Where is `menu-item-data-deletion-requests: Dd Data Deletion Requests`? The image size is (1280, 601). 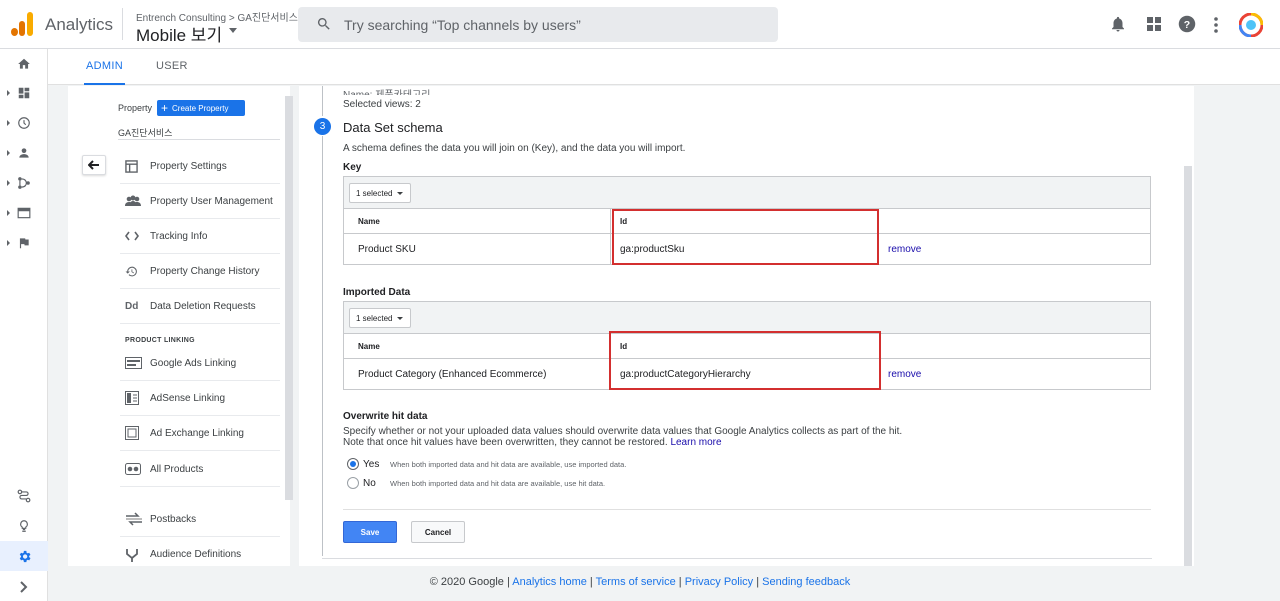 menu-item-data-deletion-requests: Dd Data Deletion Requests is located at coordinates (200, 306).